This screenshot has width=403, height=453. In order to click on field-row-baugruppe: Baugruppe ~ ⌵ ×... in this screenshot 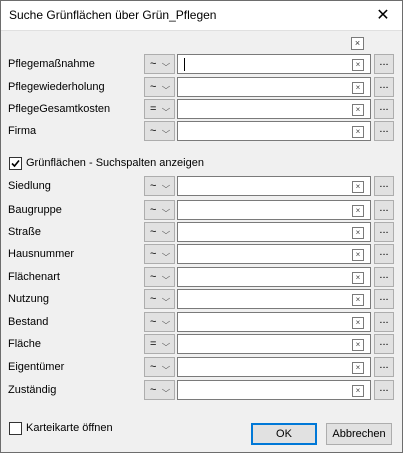, I will do `click(201, 210)`.